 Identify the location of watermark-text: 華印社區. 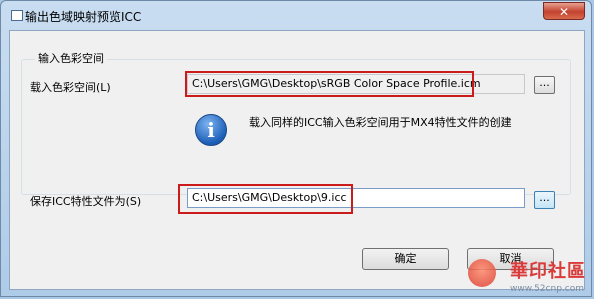
(548, 271).